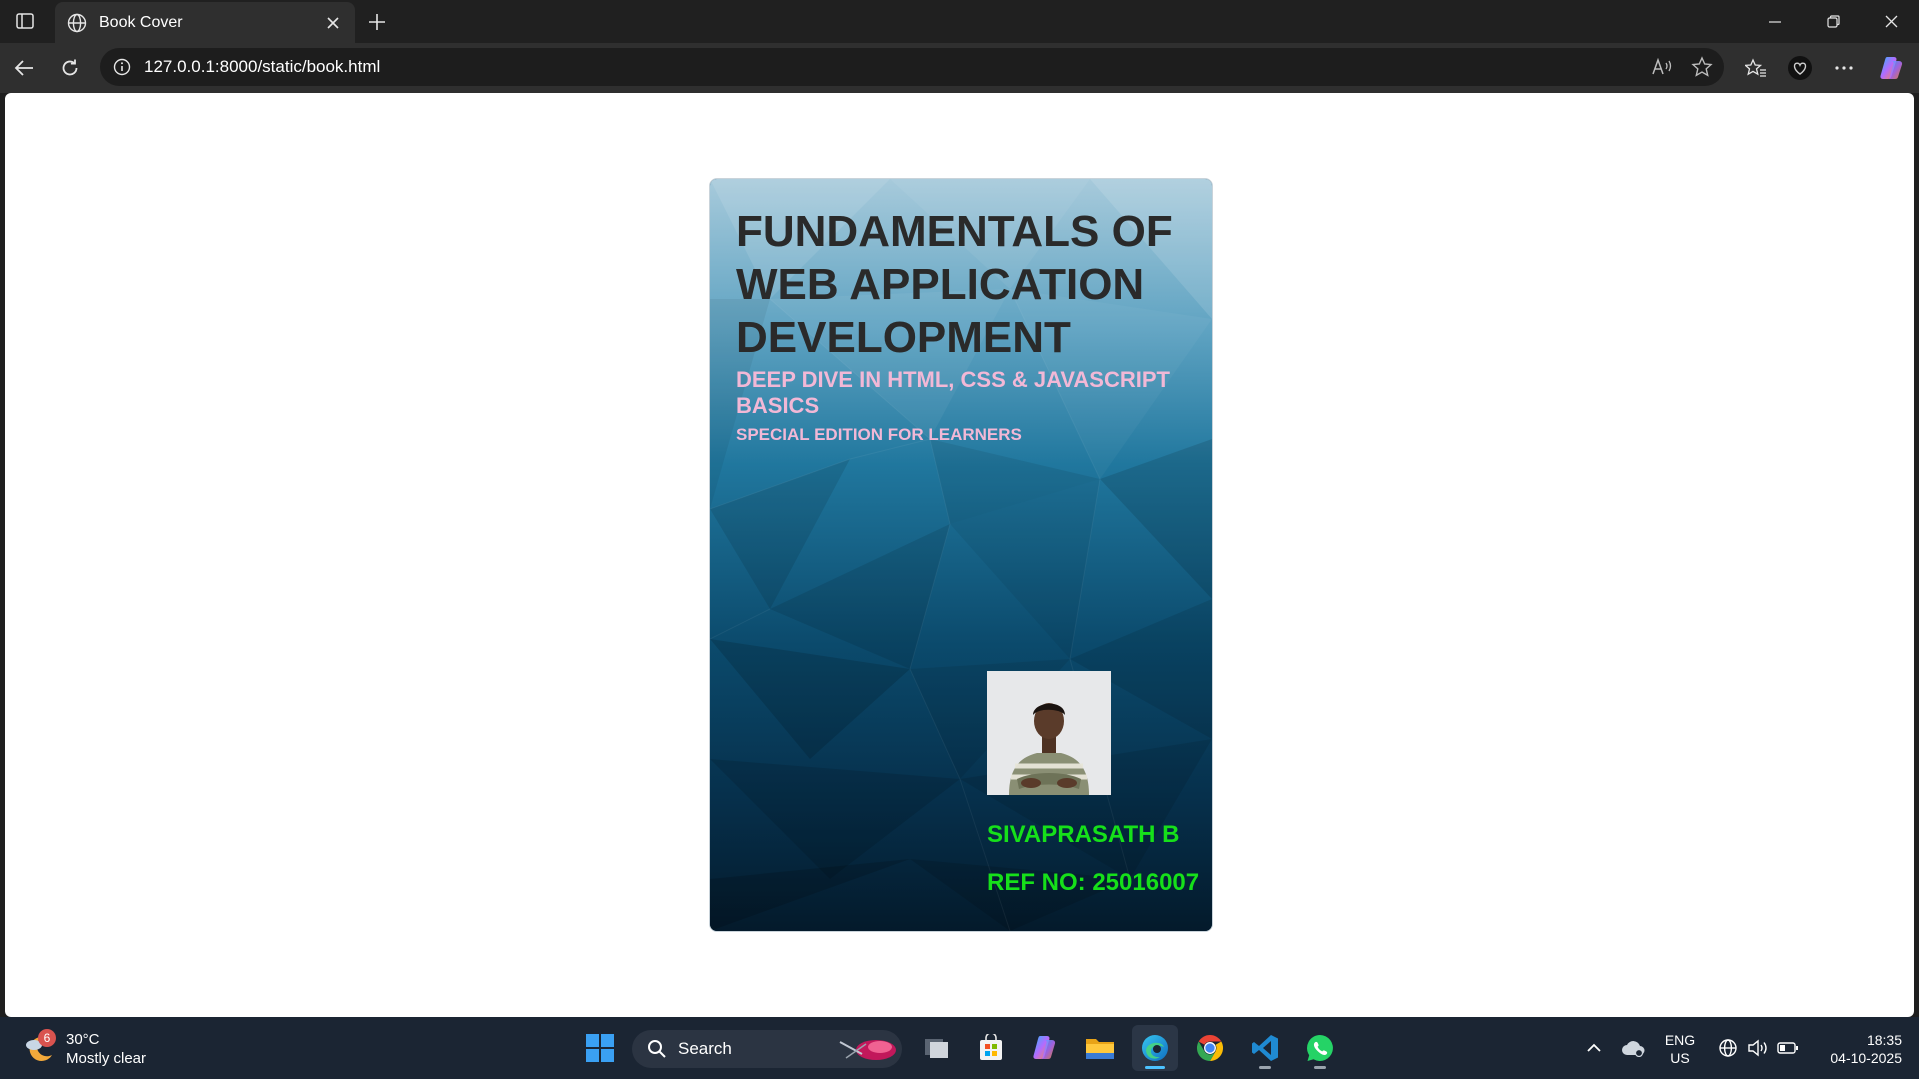  I want to click on search-label: Search, so click(705, 1048).